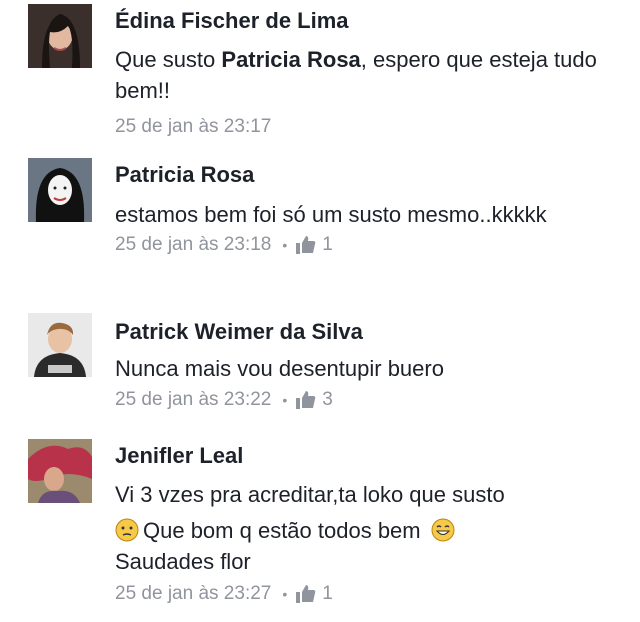 The image size is (640, 622). I want to click on mention-link: Patricia Rosa, so click(290, 59).